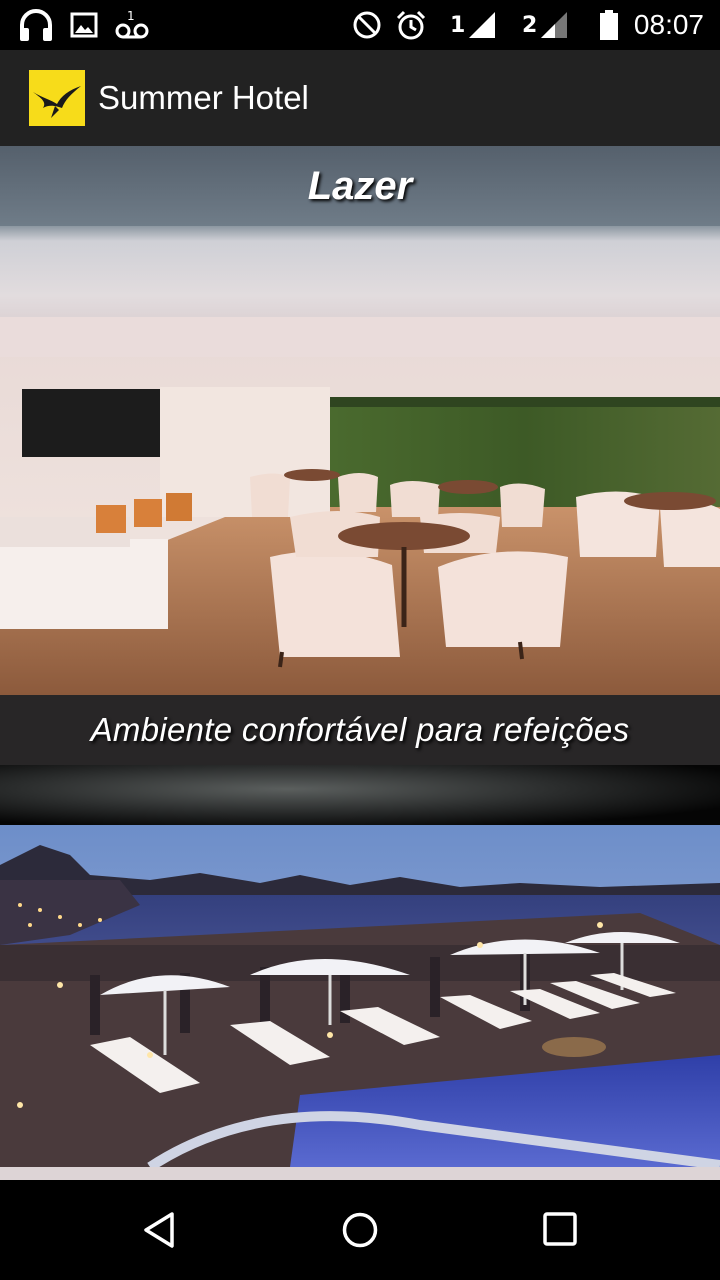 The width and height of the screenshot is (720, 1280). I want to click on sim1-signal-icon: 1, so click(473, 25).